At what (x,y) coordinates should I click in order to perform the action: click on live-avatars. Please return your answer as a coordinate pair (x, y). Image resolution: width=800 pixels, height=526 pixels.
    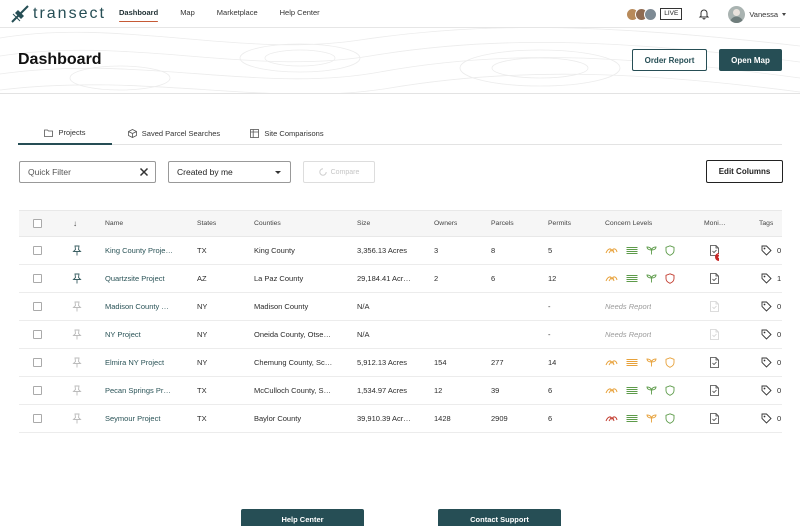
    Looking at the image, I should click on (642, 14).